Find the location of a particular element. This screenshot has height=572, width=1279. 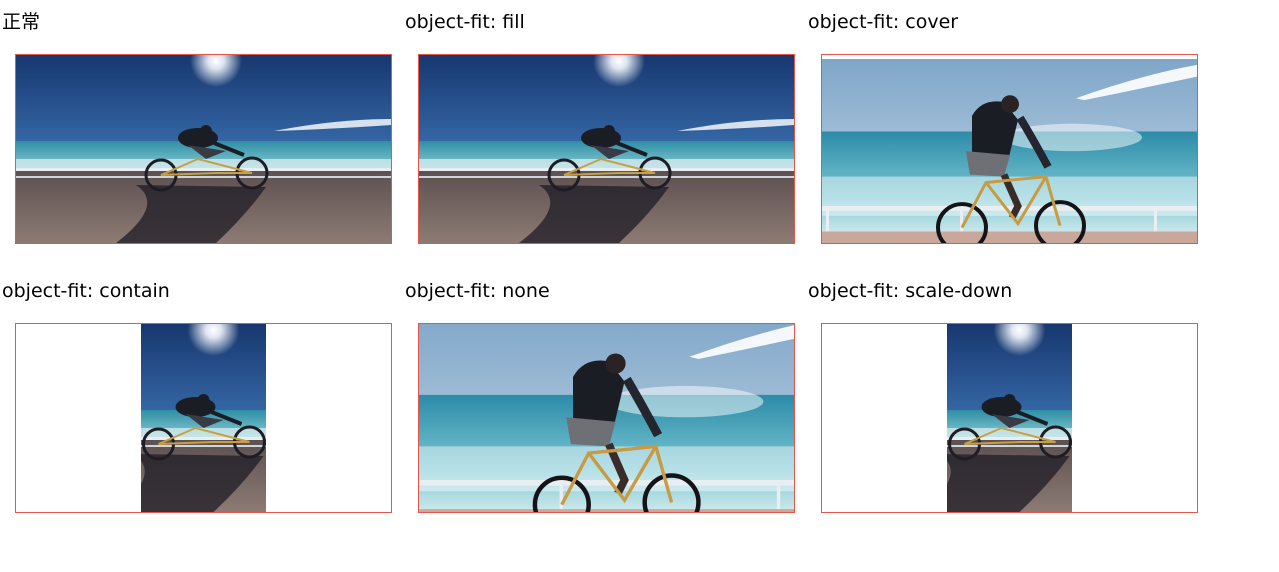

image-frame-fill is located at coordinates (606, 149).